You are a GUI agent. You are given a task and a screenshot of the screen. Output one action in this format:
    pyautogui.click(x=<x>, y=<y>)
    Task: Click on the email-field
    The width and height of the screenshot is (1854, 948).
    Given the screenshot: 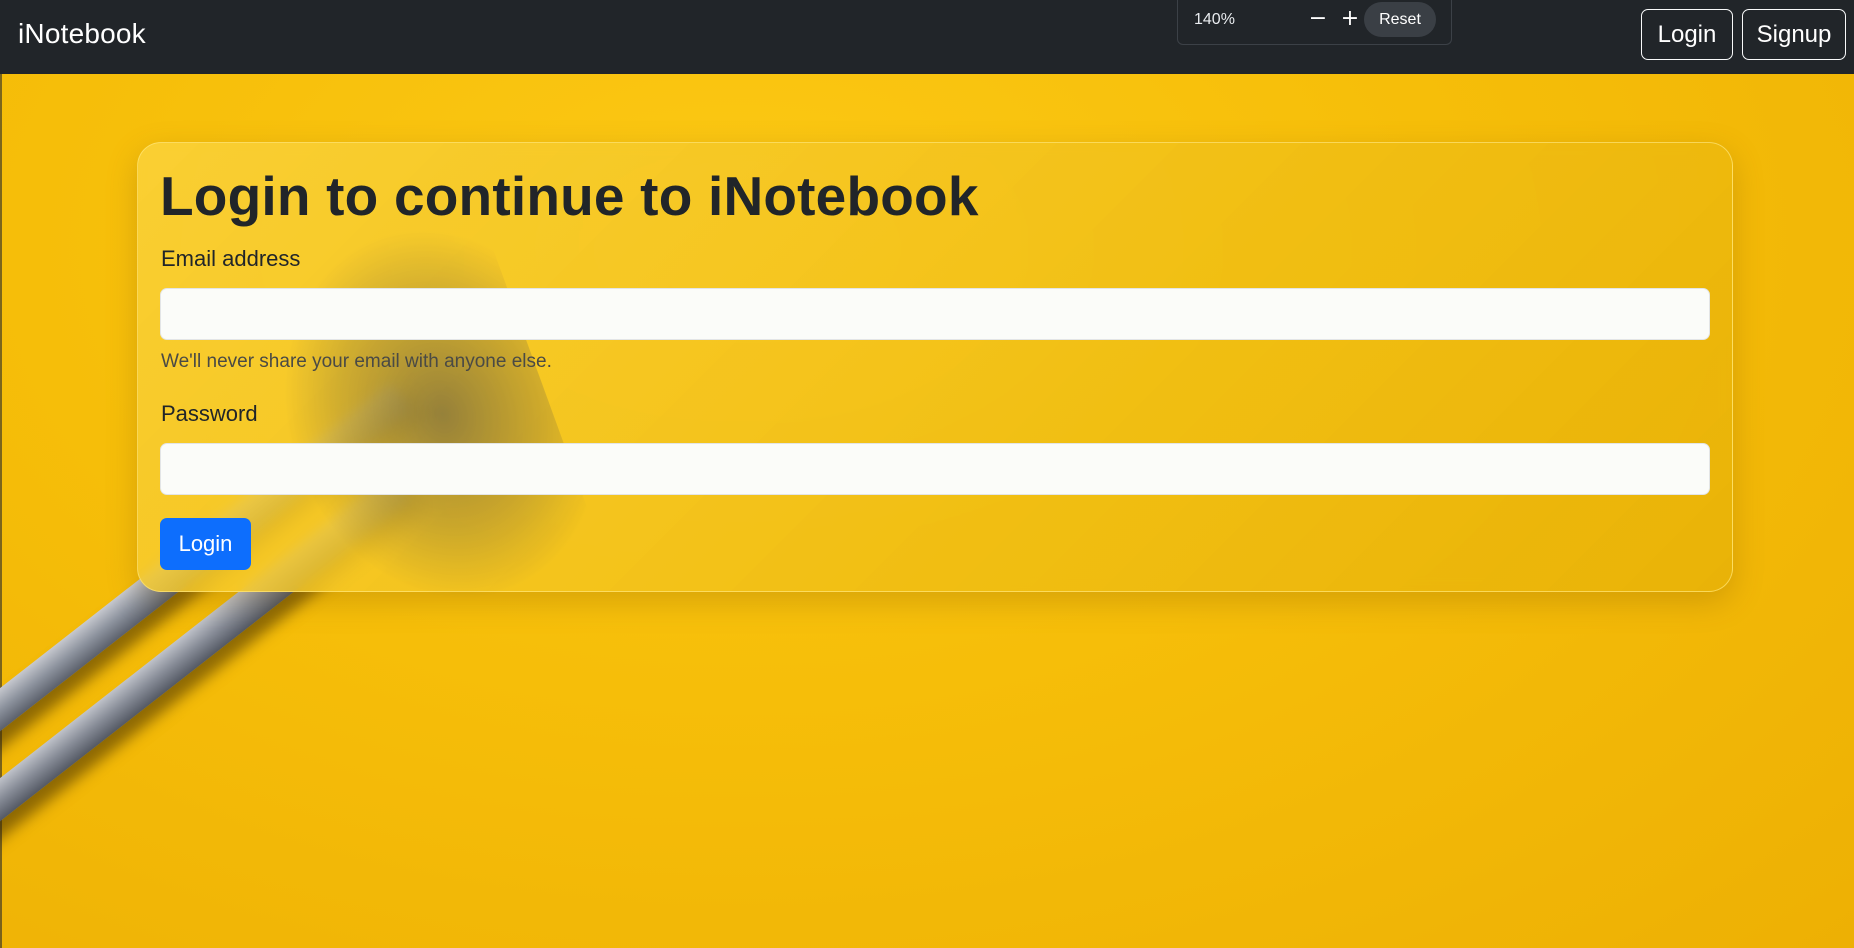 What is the action you would take?
    pyautogui.click(x=935, y=314)
    